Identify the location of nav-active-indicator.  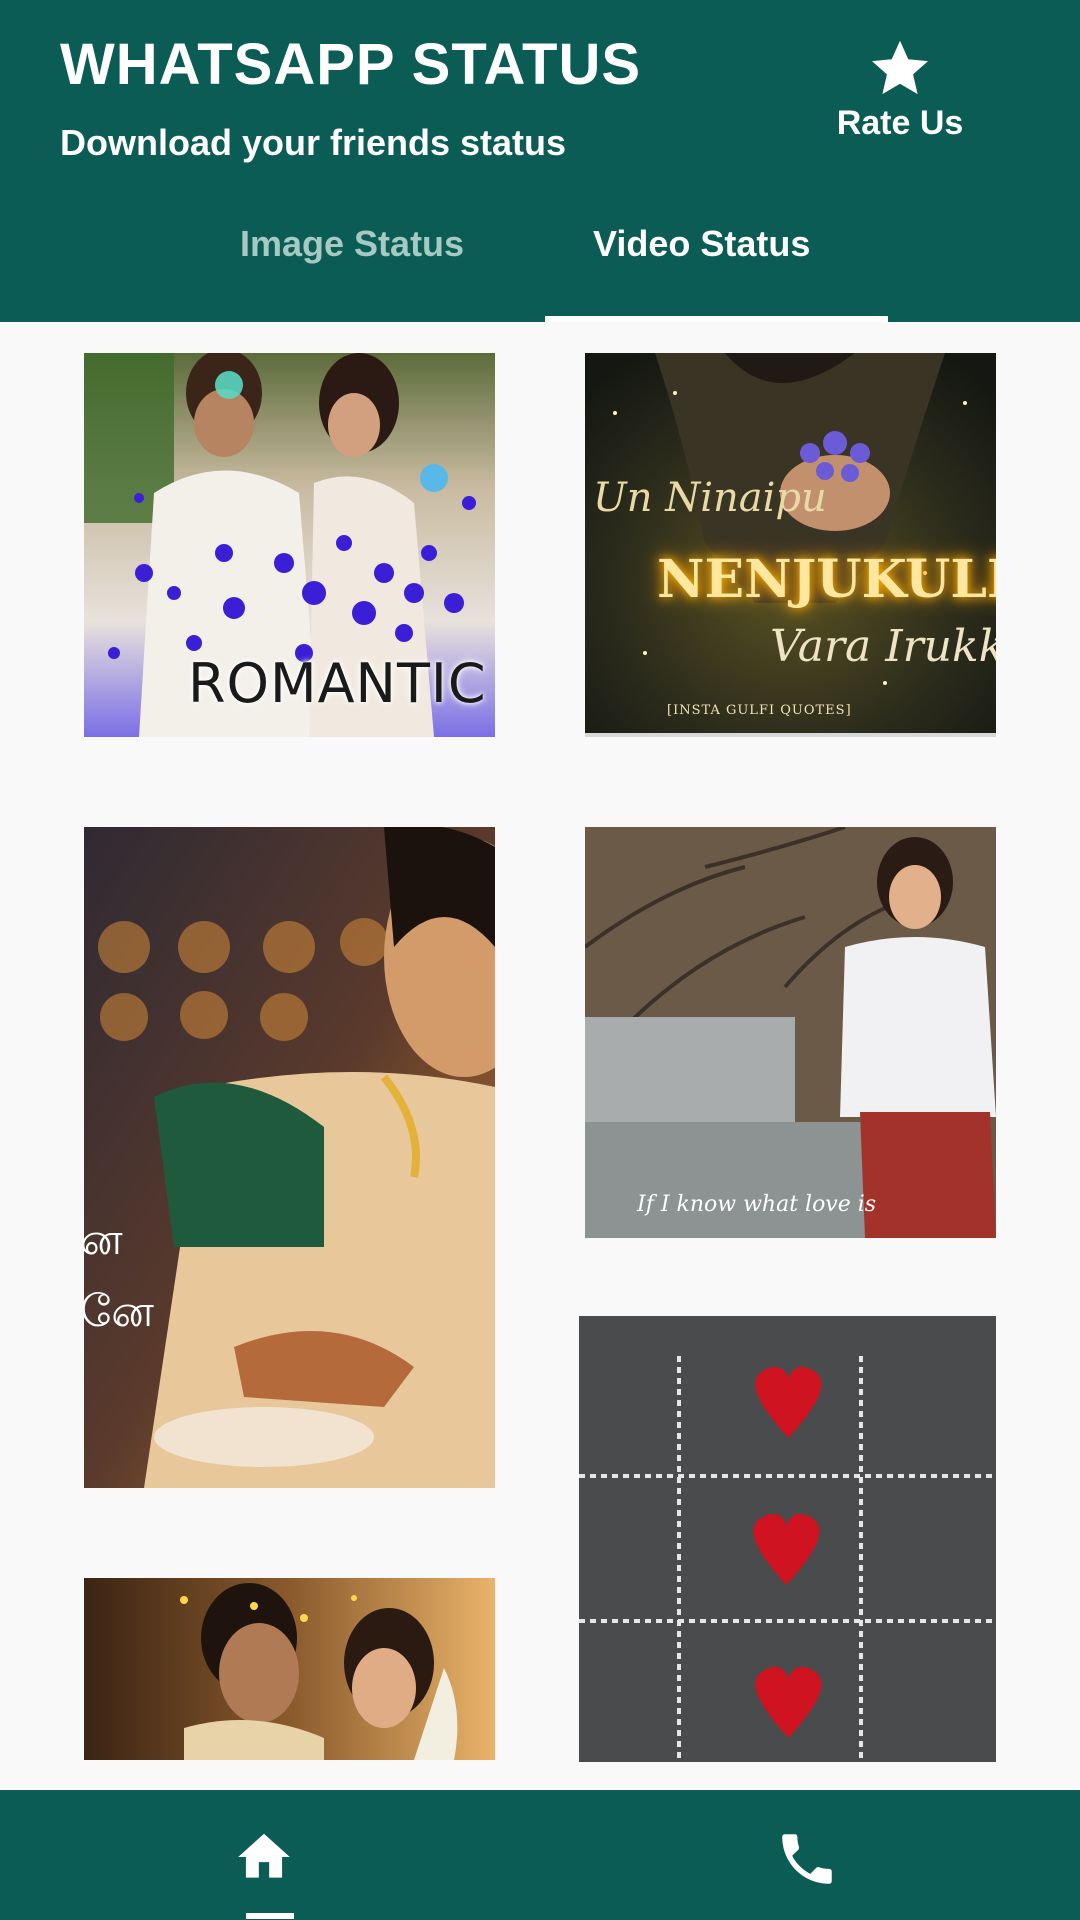
(270, 1916).